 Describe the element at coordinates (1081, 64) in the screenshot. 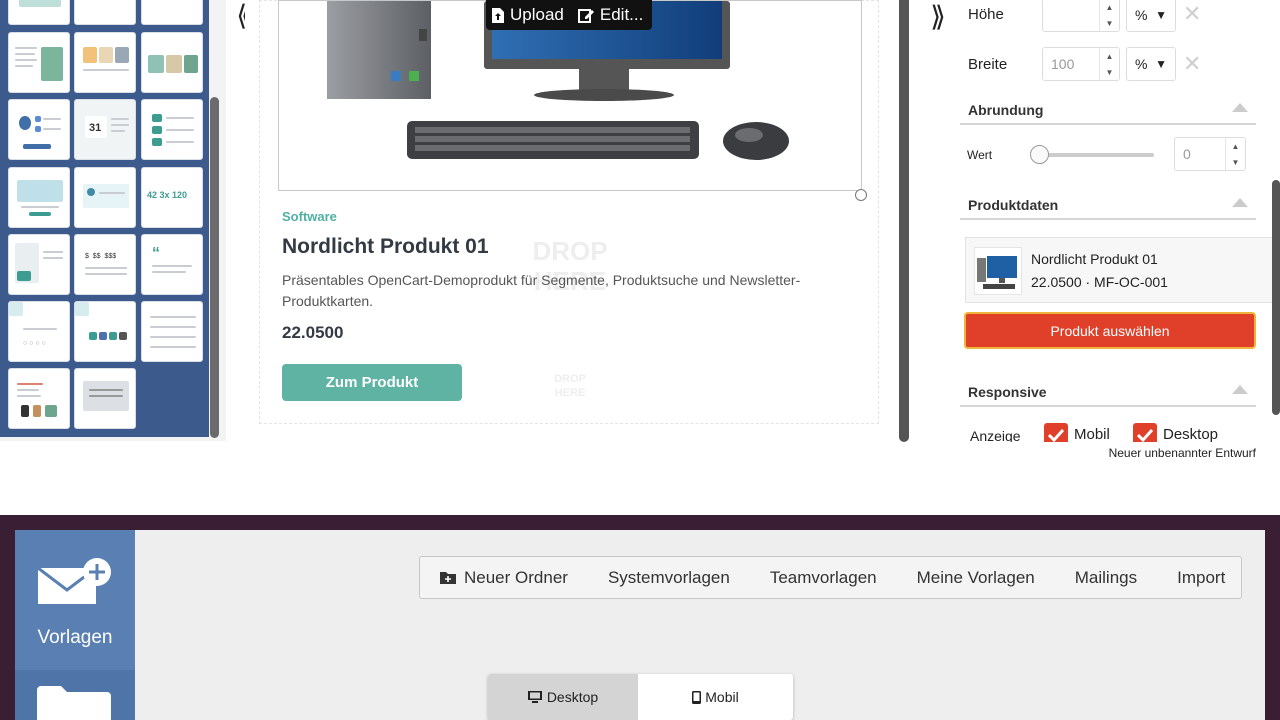

I see `width-input: 100 ▲ ▼` at that location.